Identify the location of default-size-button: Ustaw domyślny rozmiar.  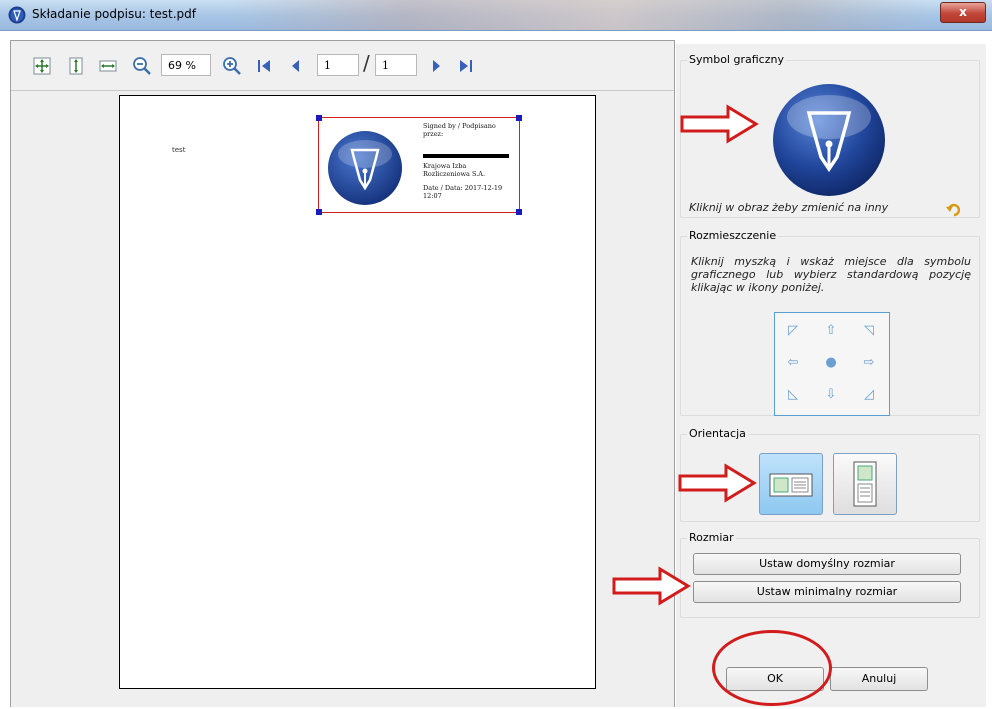
(827, 564).